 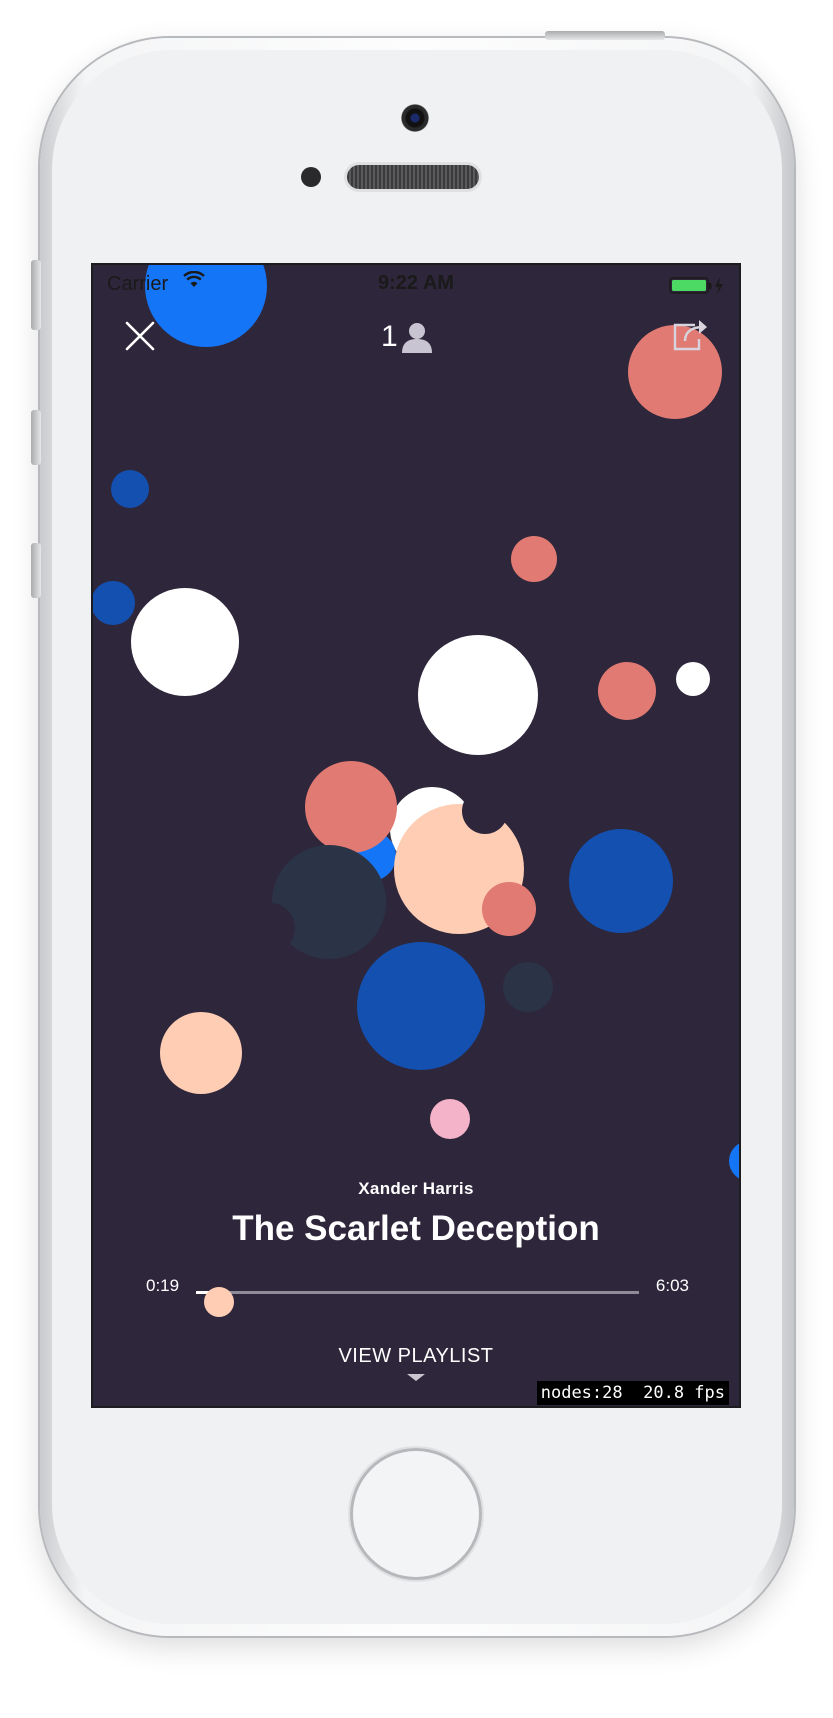 What do you see at coordinates (605, 35) in the screenshot?
I see `power-button` at bounding box center [605, 35].